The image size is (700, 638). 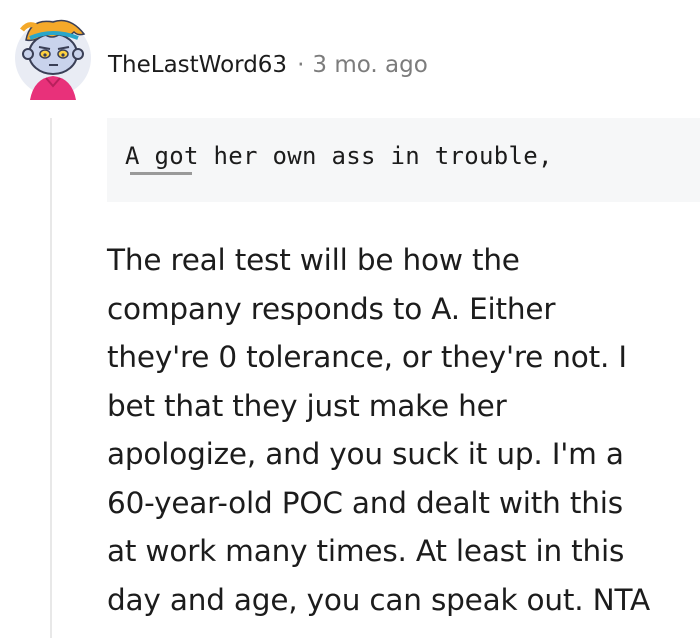 What do you see at coordinates (365, 454) in the screenshot?
I see `comment-body-line: apologize, and you suck it up. I'm a` at bounding box center [365, 454].